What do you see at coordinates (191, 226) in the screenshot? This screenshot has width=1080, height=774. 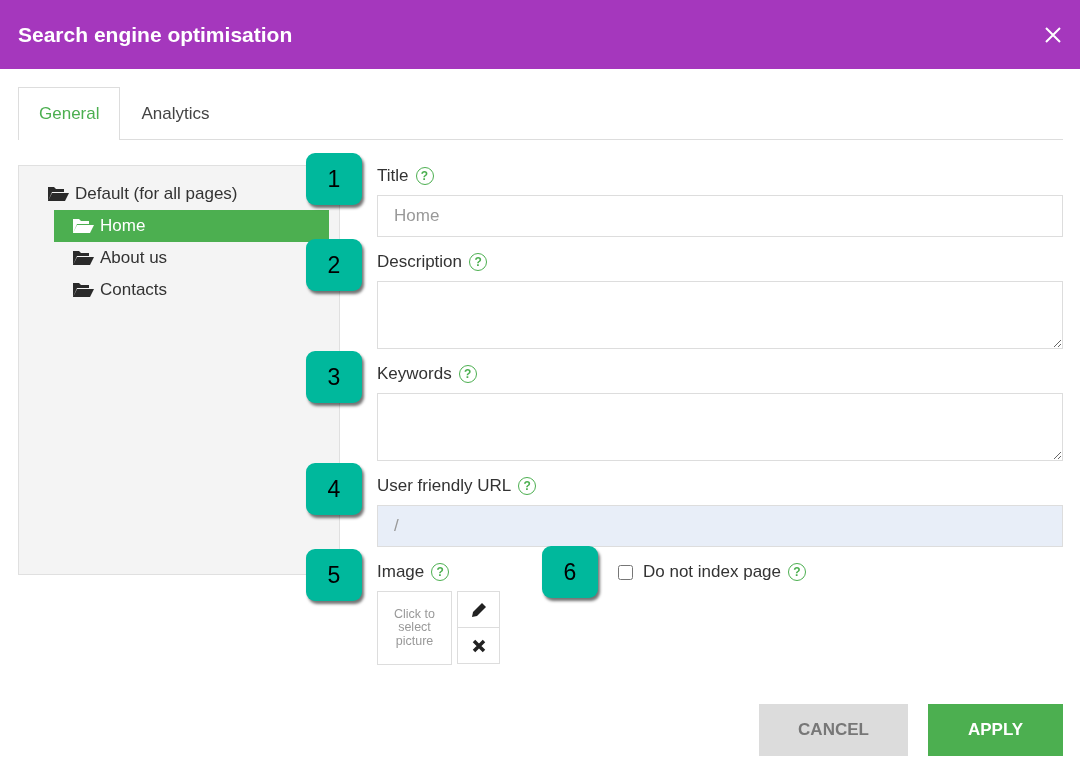 I see `tree-item: Home` at bounding box center [191, 226].